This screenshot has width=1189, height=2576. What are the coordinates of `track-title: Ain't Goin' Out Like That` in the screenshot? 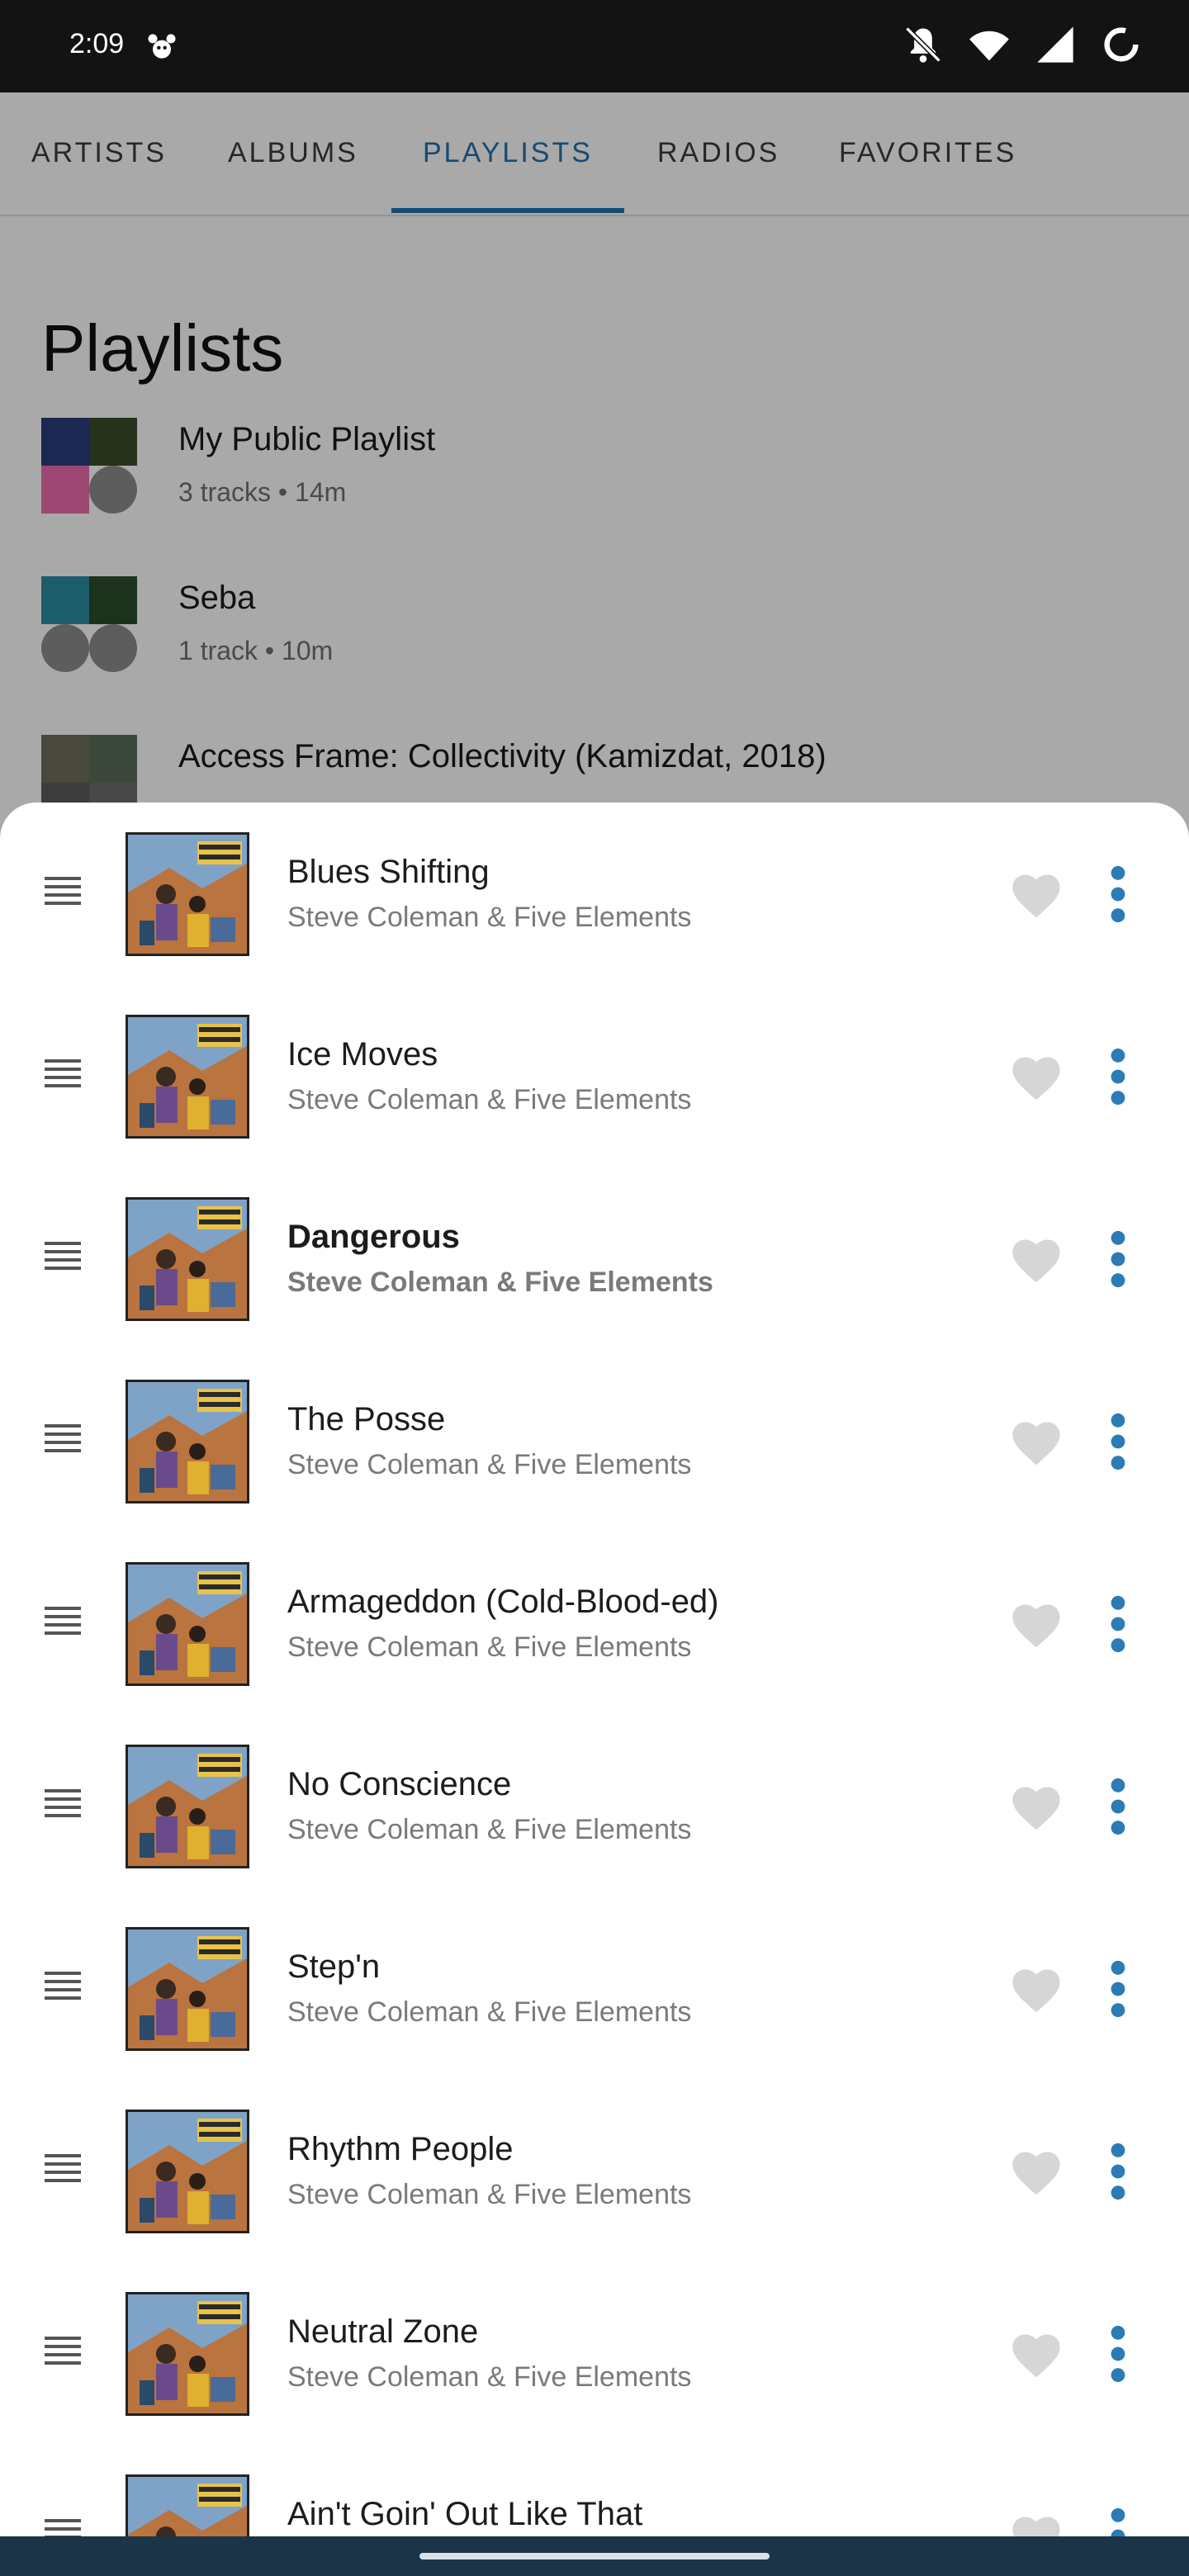 It's located at (465, 2514).